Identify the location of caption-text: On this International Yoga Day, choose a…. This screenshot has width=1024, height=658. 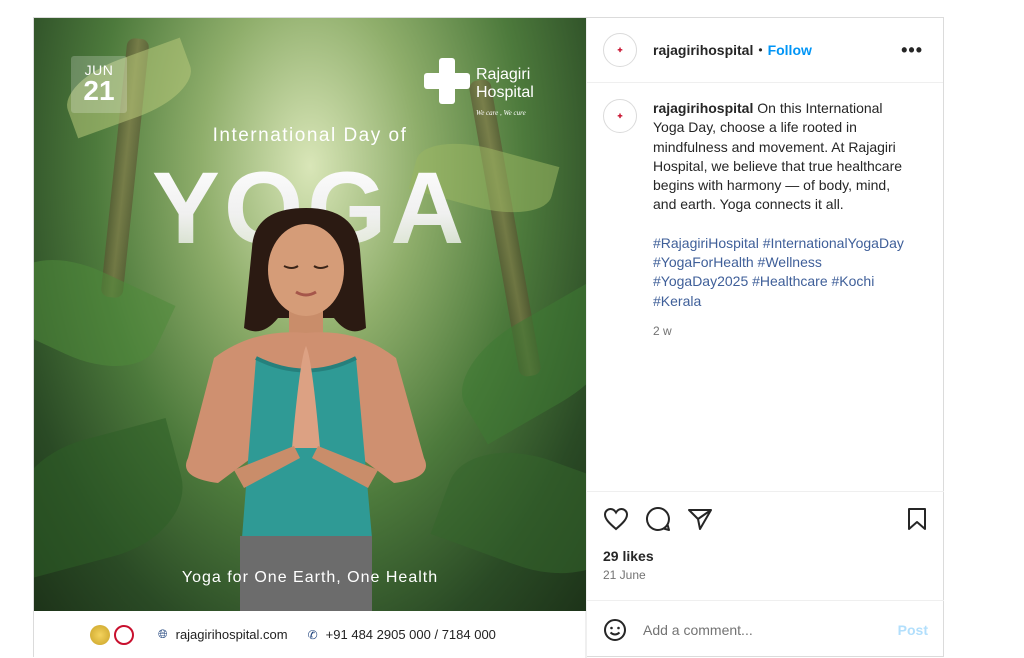
(778, 156).